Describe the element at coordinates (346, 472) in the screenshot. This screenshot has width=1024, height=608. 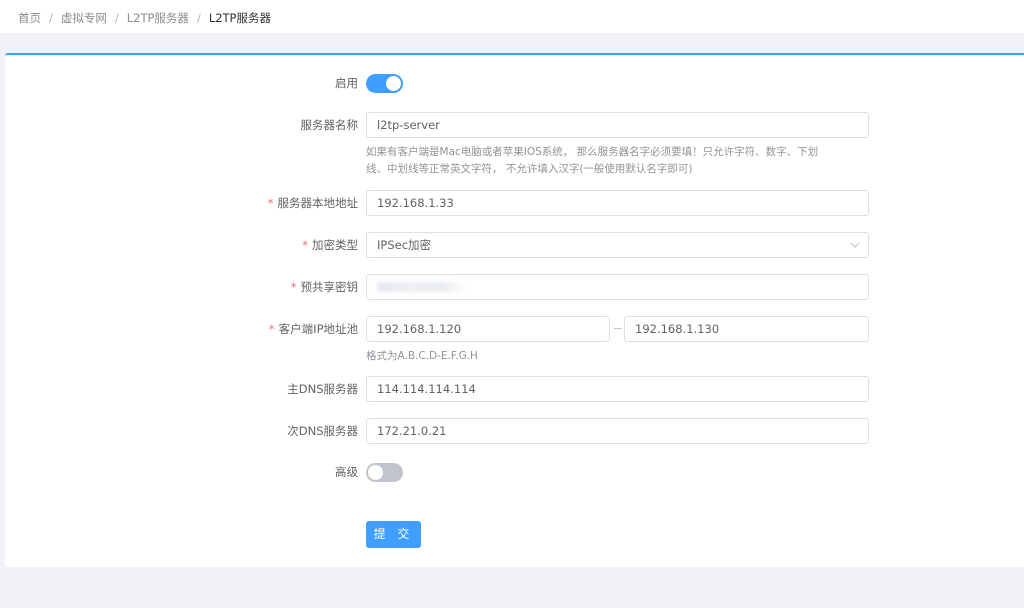
I see `advanced-label: 高级` at that location.